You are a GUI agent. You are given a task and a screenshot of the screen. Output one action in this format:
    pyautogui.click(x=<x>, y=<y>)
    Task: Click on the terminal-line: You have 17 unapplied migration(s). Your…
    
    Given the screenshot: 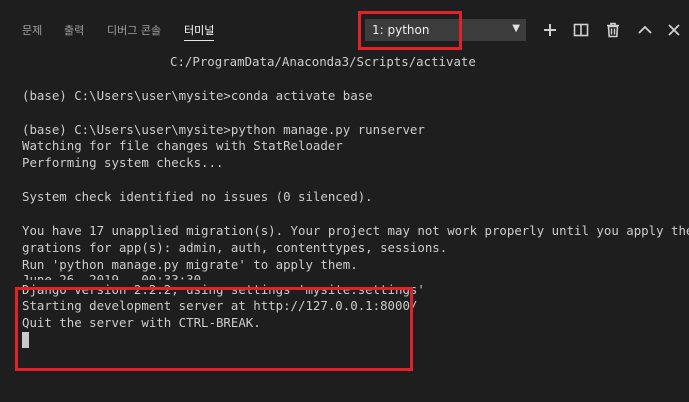 What is the action you would take?
    pyautogui.click(x=355, y=230)
    